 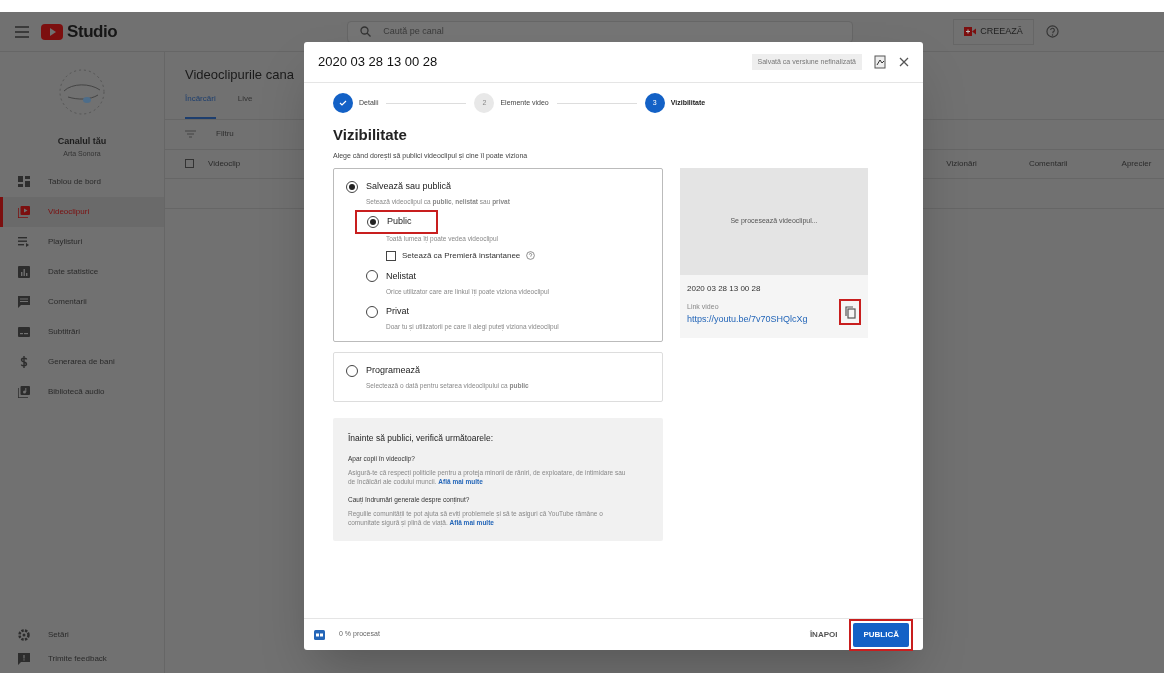 I want to click on nav-item: Playlisturi, so click(x=82, y=242).